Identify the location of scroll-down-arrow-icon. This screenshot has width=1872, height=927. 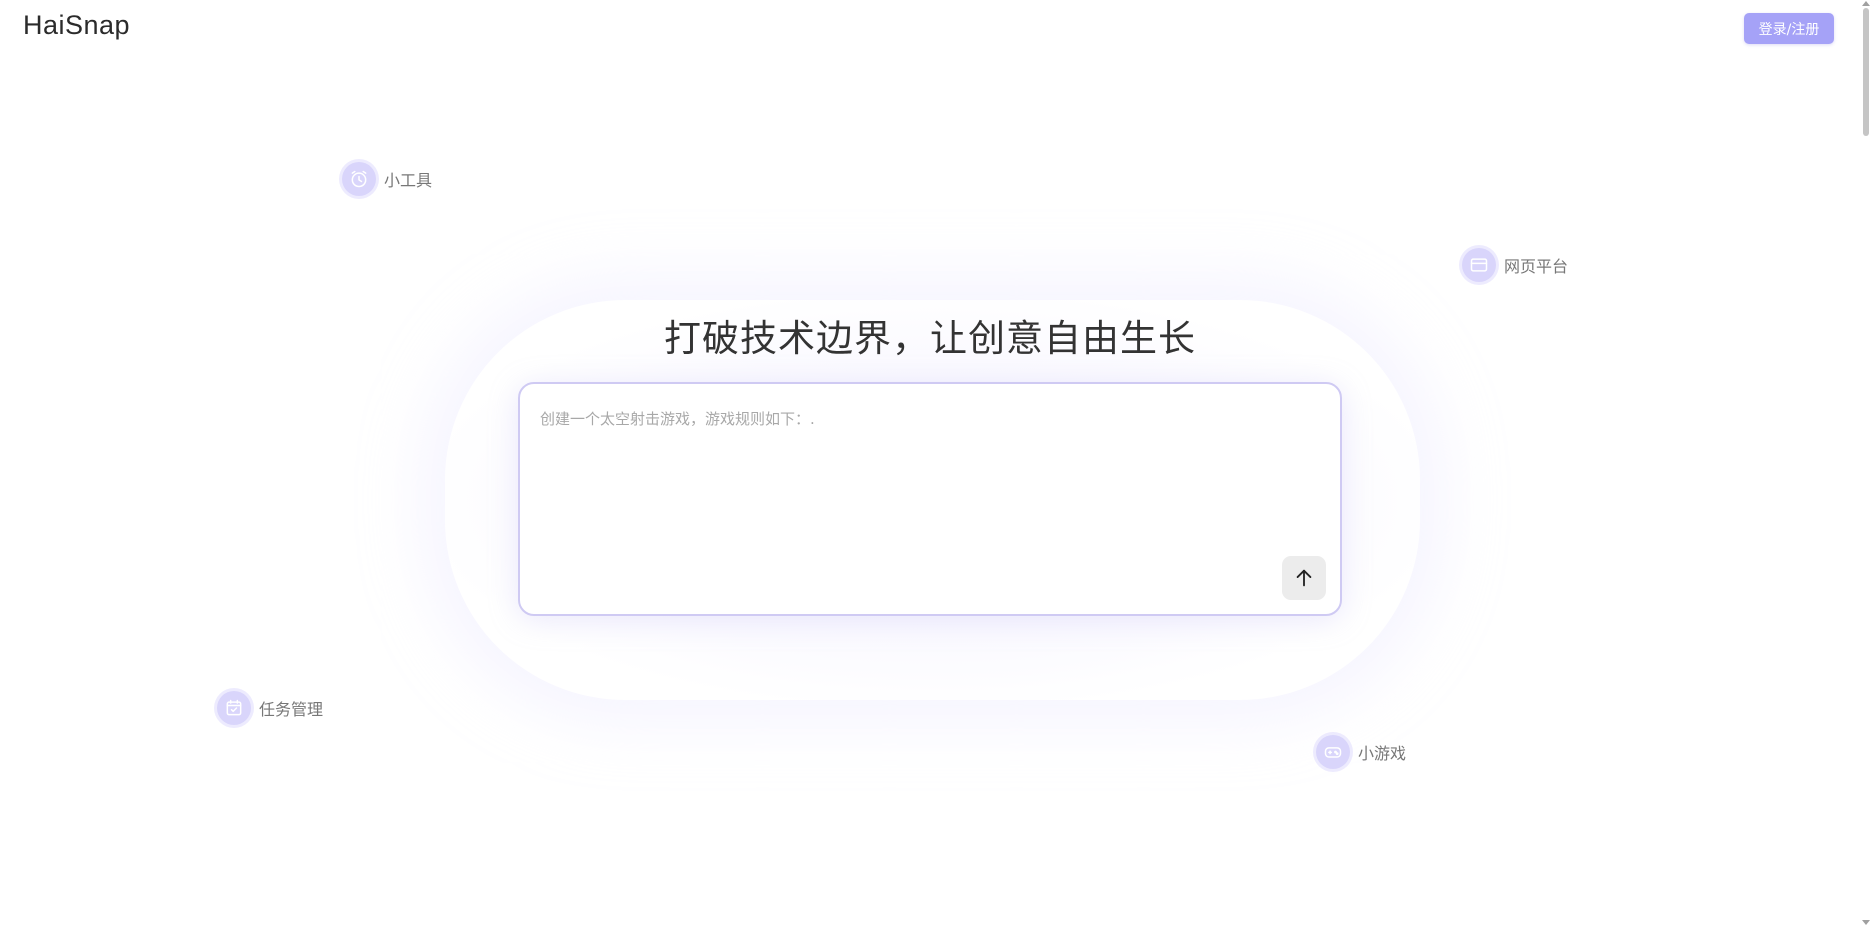
(1866, 922).